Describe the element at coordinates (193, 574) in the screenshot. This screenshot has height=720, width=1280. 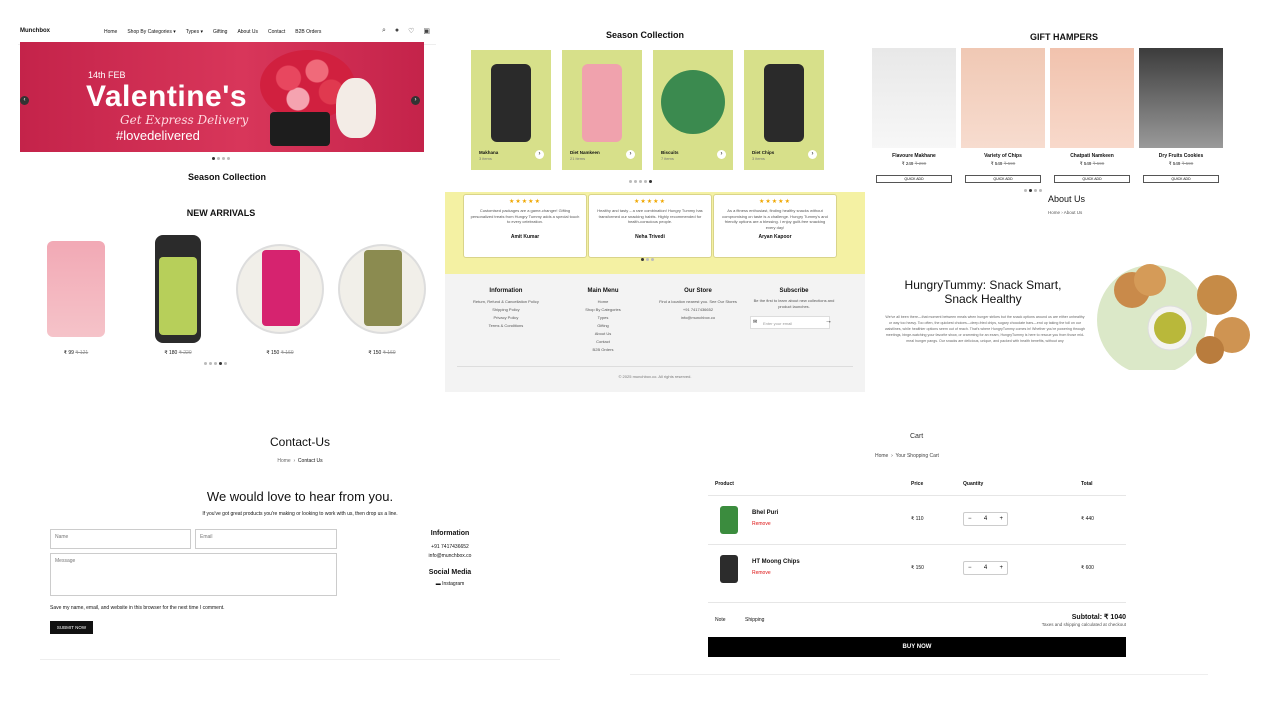
I see `message-field: Message` at that location.